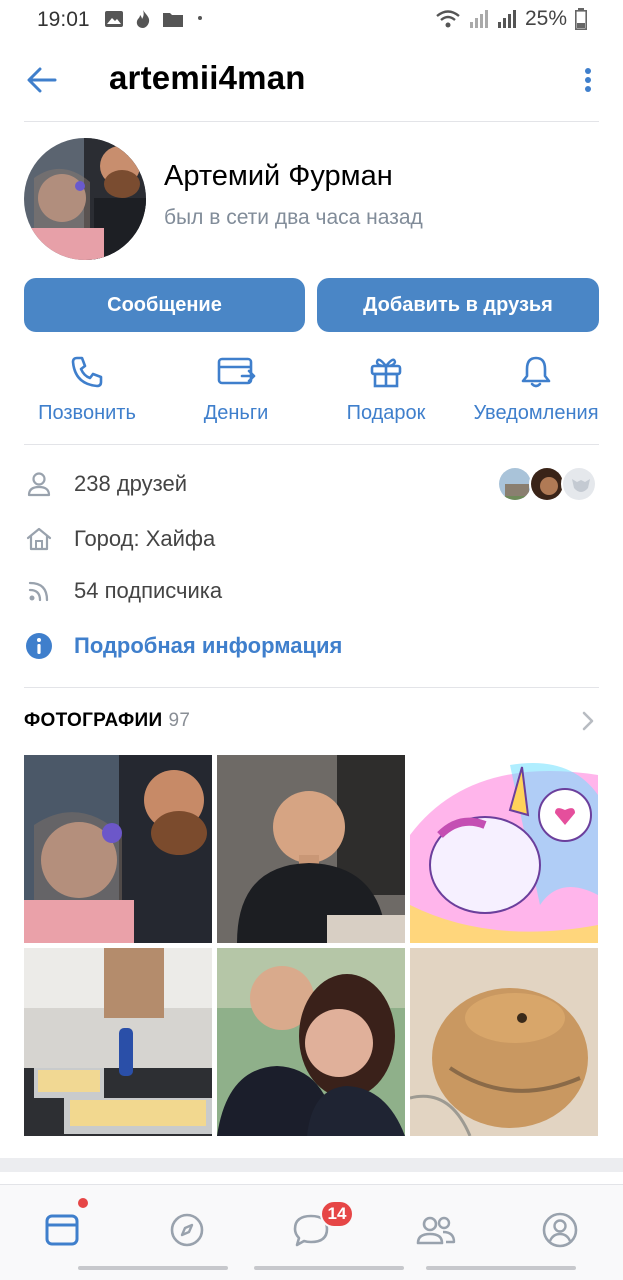  I want to click on nav-profile, so click(560, 1230).